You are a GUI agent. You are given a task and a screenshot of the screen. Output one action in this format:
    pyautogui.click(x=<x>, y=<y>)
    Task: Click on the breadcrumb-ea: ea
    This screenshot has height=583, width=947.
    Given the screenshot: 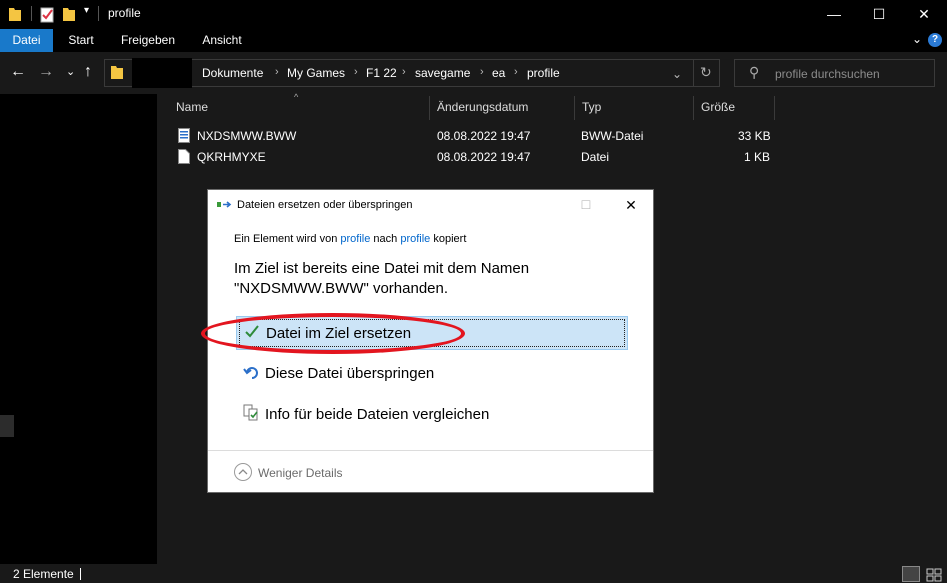 What is the action you would take?
    pyautogui.click(x=498, y=73)
    